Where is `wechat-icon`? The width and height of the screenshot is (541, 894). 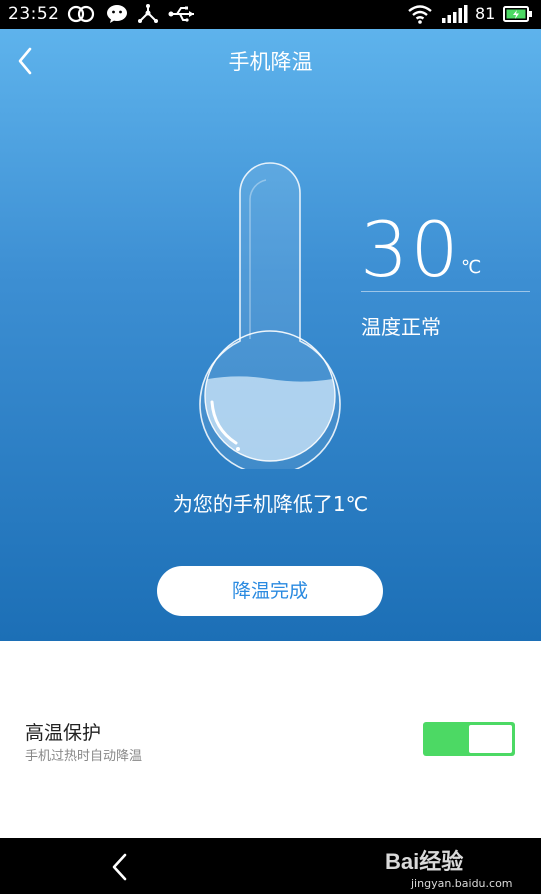 wechat-icon is located at coordinates (117, 14).